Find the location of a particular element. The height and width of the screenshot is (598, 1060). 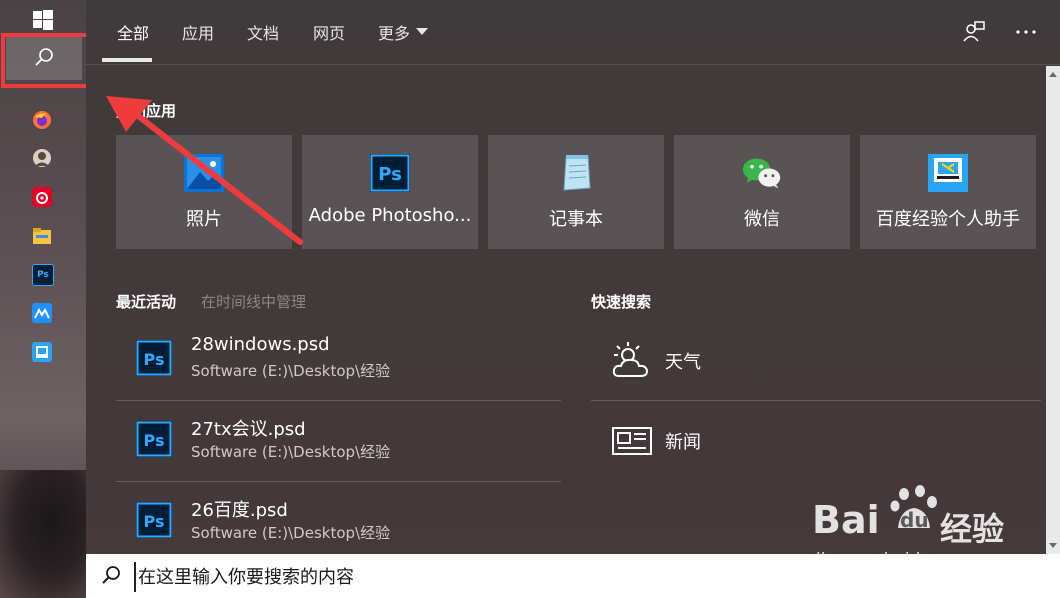

quick-search-label: 新闻 is located at coordinates (683, 442).